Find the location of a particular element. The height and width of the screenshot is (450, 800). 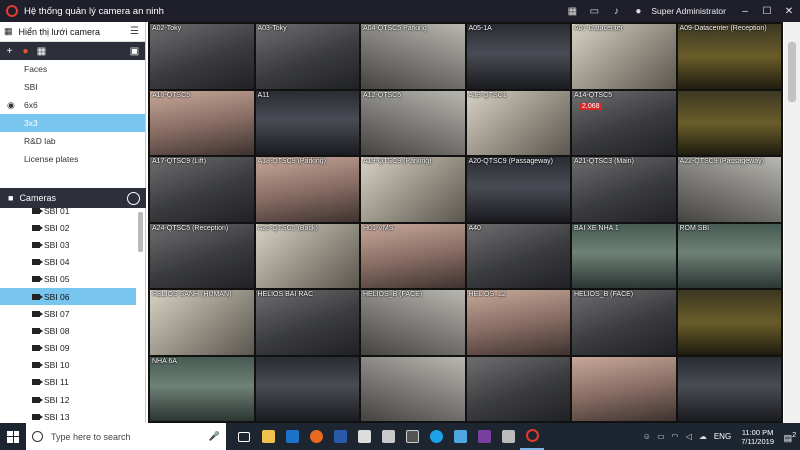

camera-item-label: SBI 02 is located at coordinates (57, 227).